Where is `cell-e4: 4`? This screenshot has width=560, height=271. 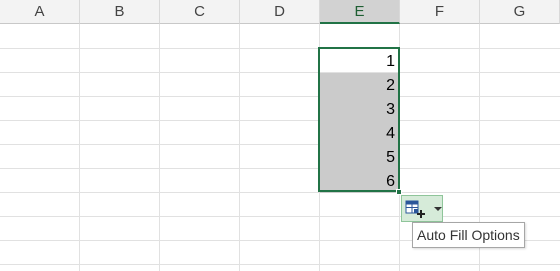 cell-e4: 4 is located at coordinates (359, 133).